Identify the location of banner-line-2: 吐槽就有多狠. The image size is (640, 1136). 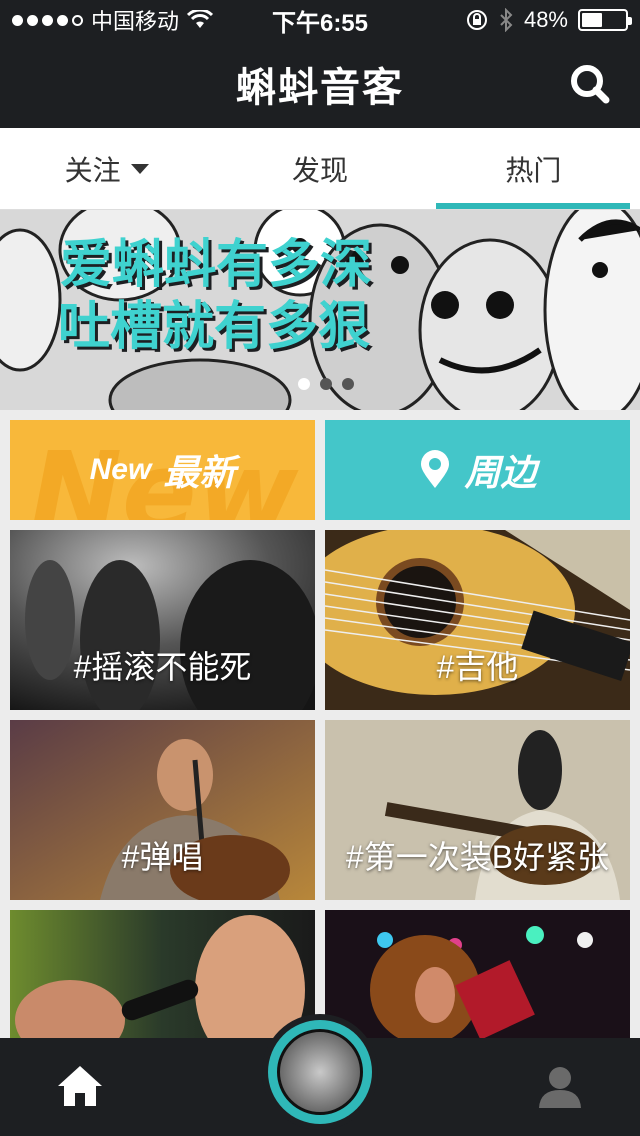
(214, 327).